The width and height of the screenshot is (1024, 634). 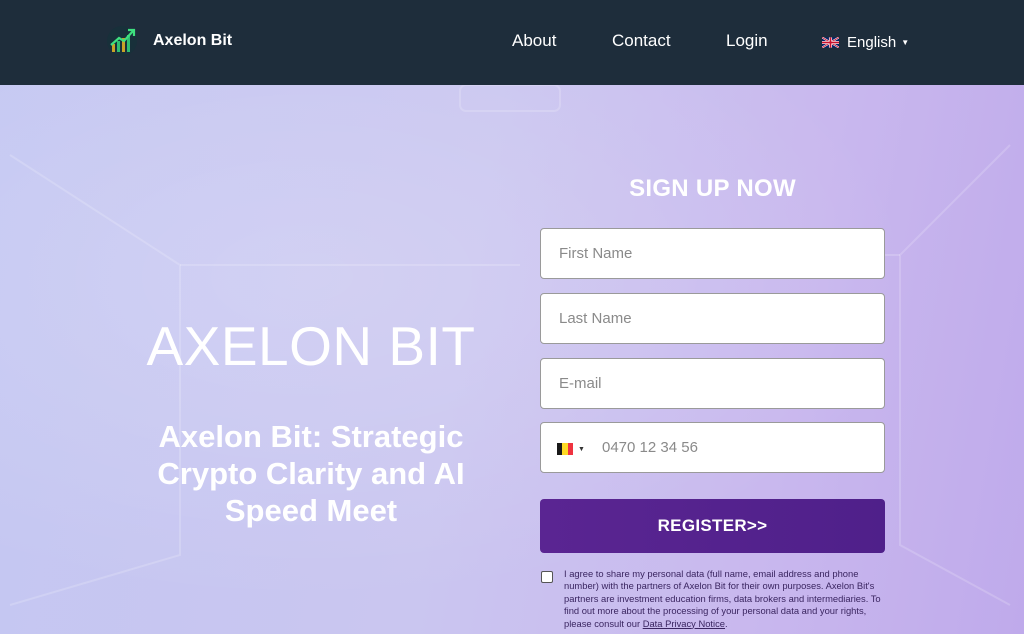 I want to click on nav-login-link: Login, so click(x=747, y=41).